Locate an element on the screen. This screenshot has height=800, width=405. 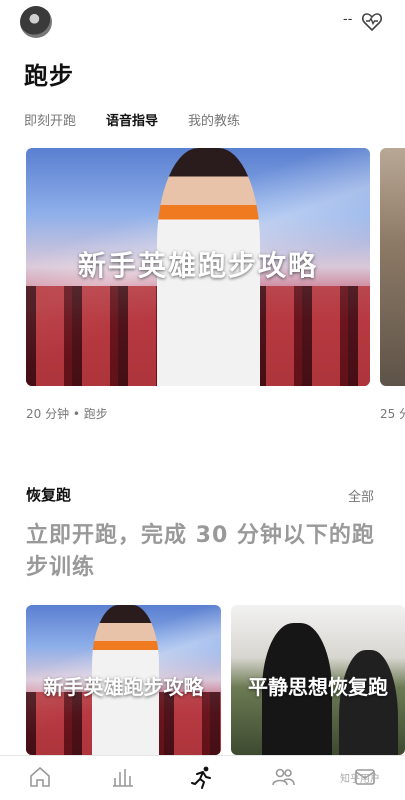
tab-my-coach: 我的教练 is located at coordinates (214, 119).